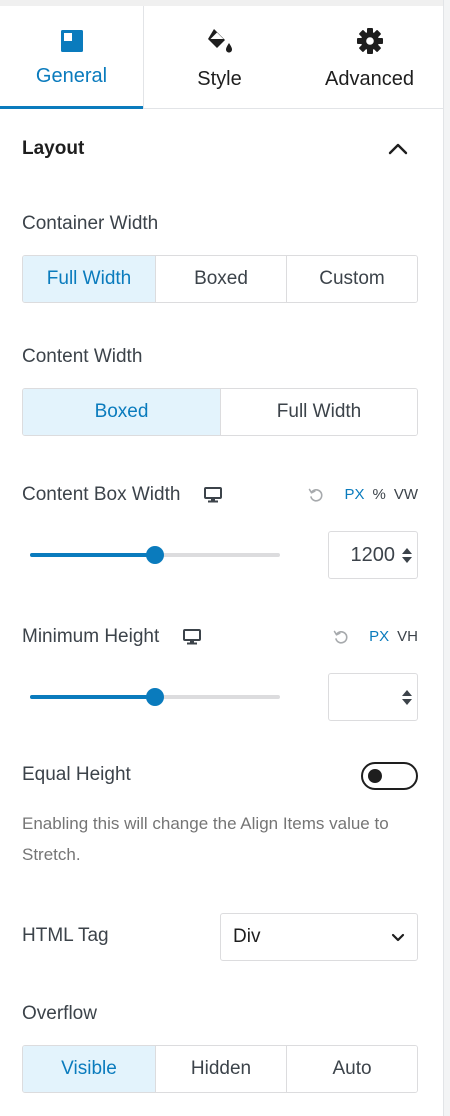 The width and height of the screenshot is (450, 1116). I want to click on content-width-boxed-option: Boxed, so click(122, 412).